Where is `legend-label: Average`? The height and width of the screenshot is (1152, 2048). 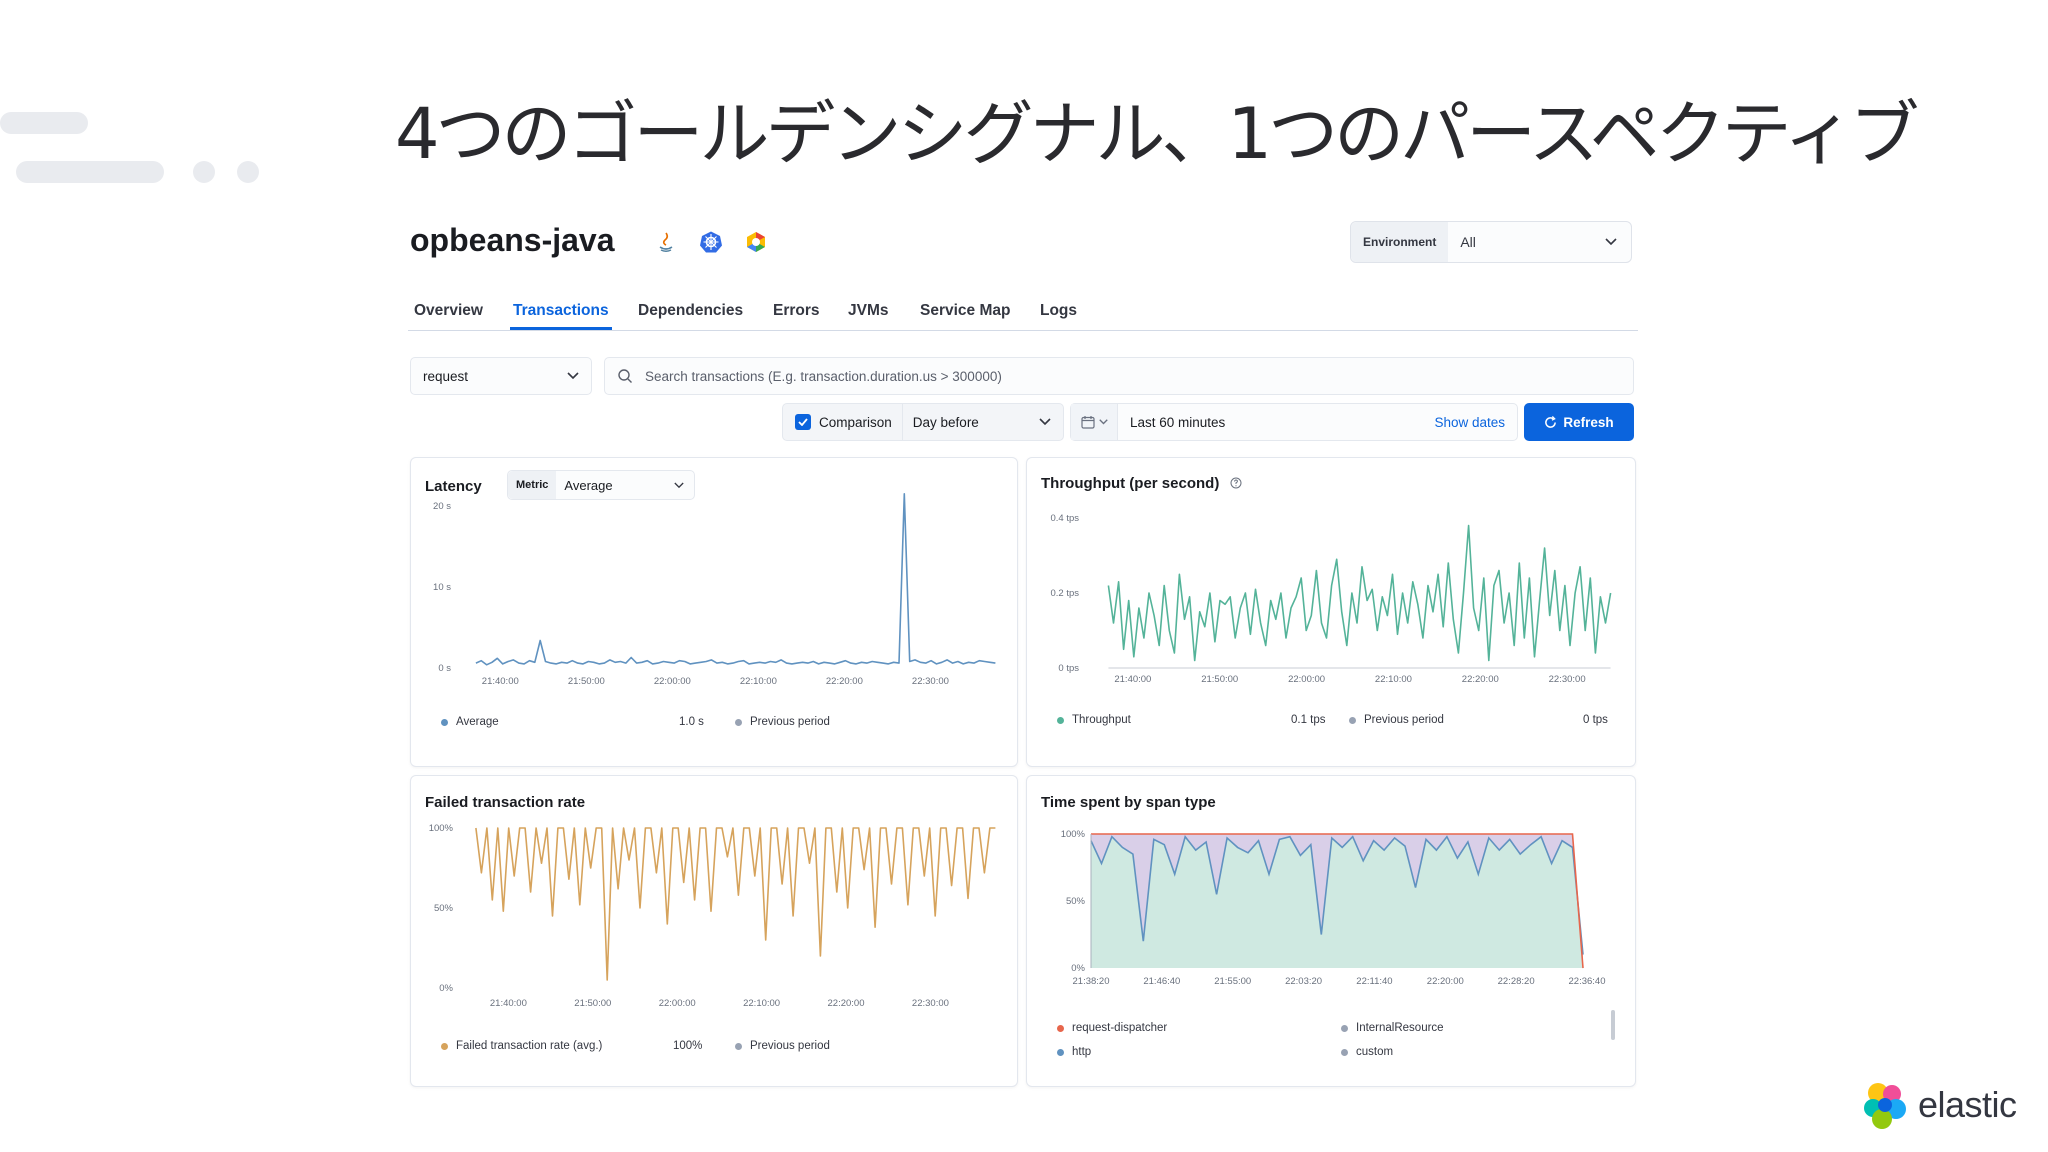 legend-label: Average is located at coordinates (477, 722).